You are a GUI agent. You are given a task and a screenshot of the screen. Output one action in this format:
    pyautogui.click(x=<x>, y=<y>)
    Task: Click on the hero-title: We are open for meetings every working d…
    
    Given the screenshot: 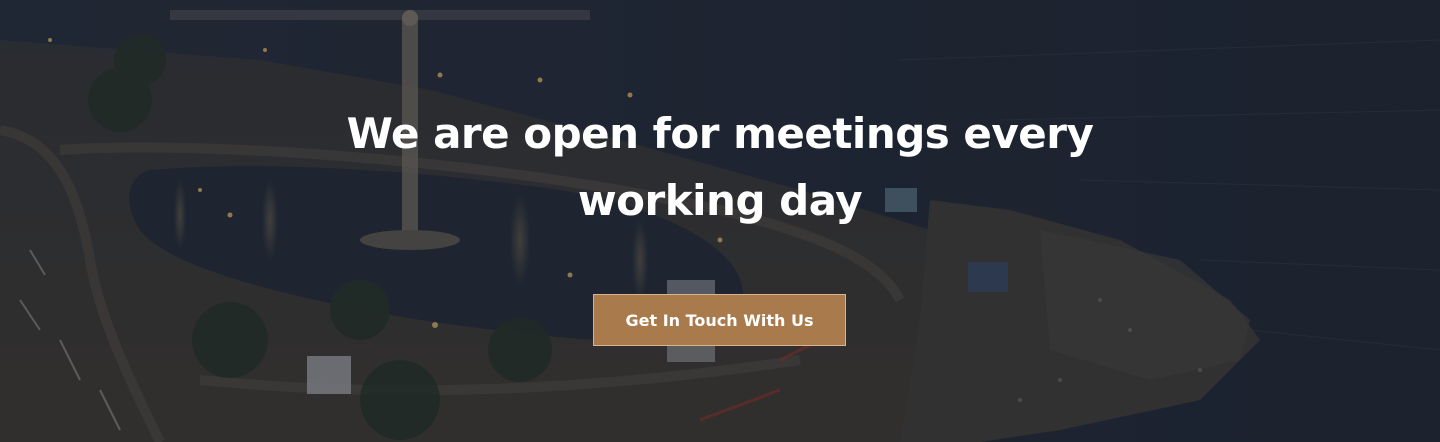 What is the action you would take?
    pyautogui.click(x=720, y=167)
    